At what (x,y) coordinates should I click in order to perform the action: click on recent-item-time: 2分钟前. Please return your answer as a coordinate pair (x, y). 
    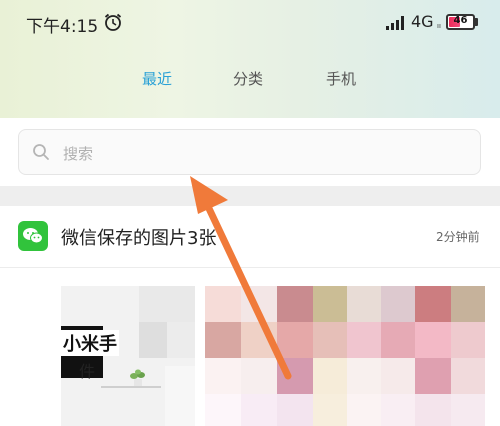
    Looking at the image, I should click on (458, 237).